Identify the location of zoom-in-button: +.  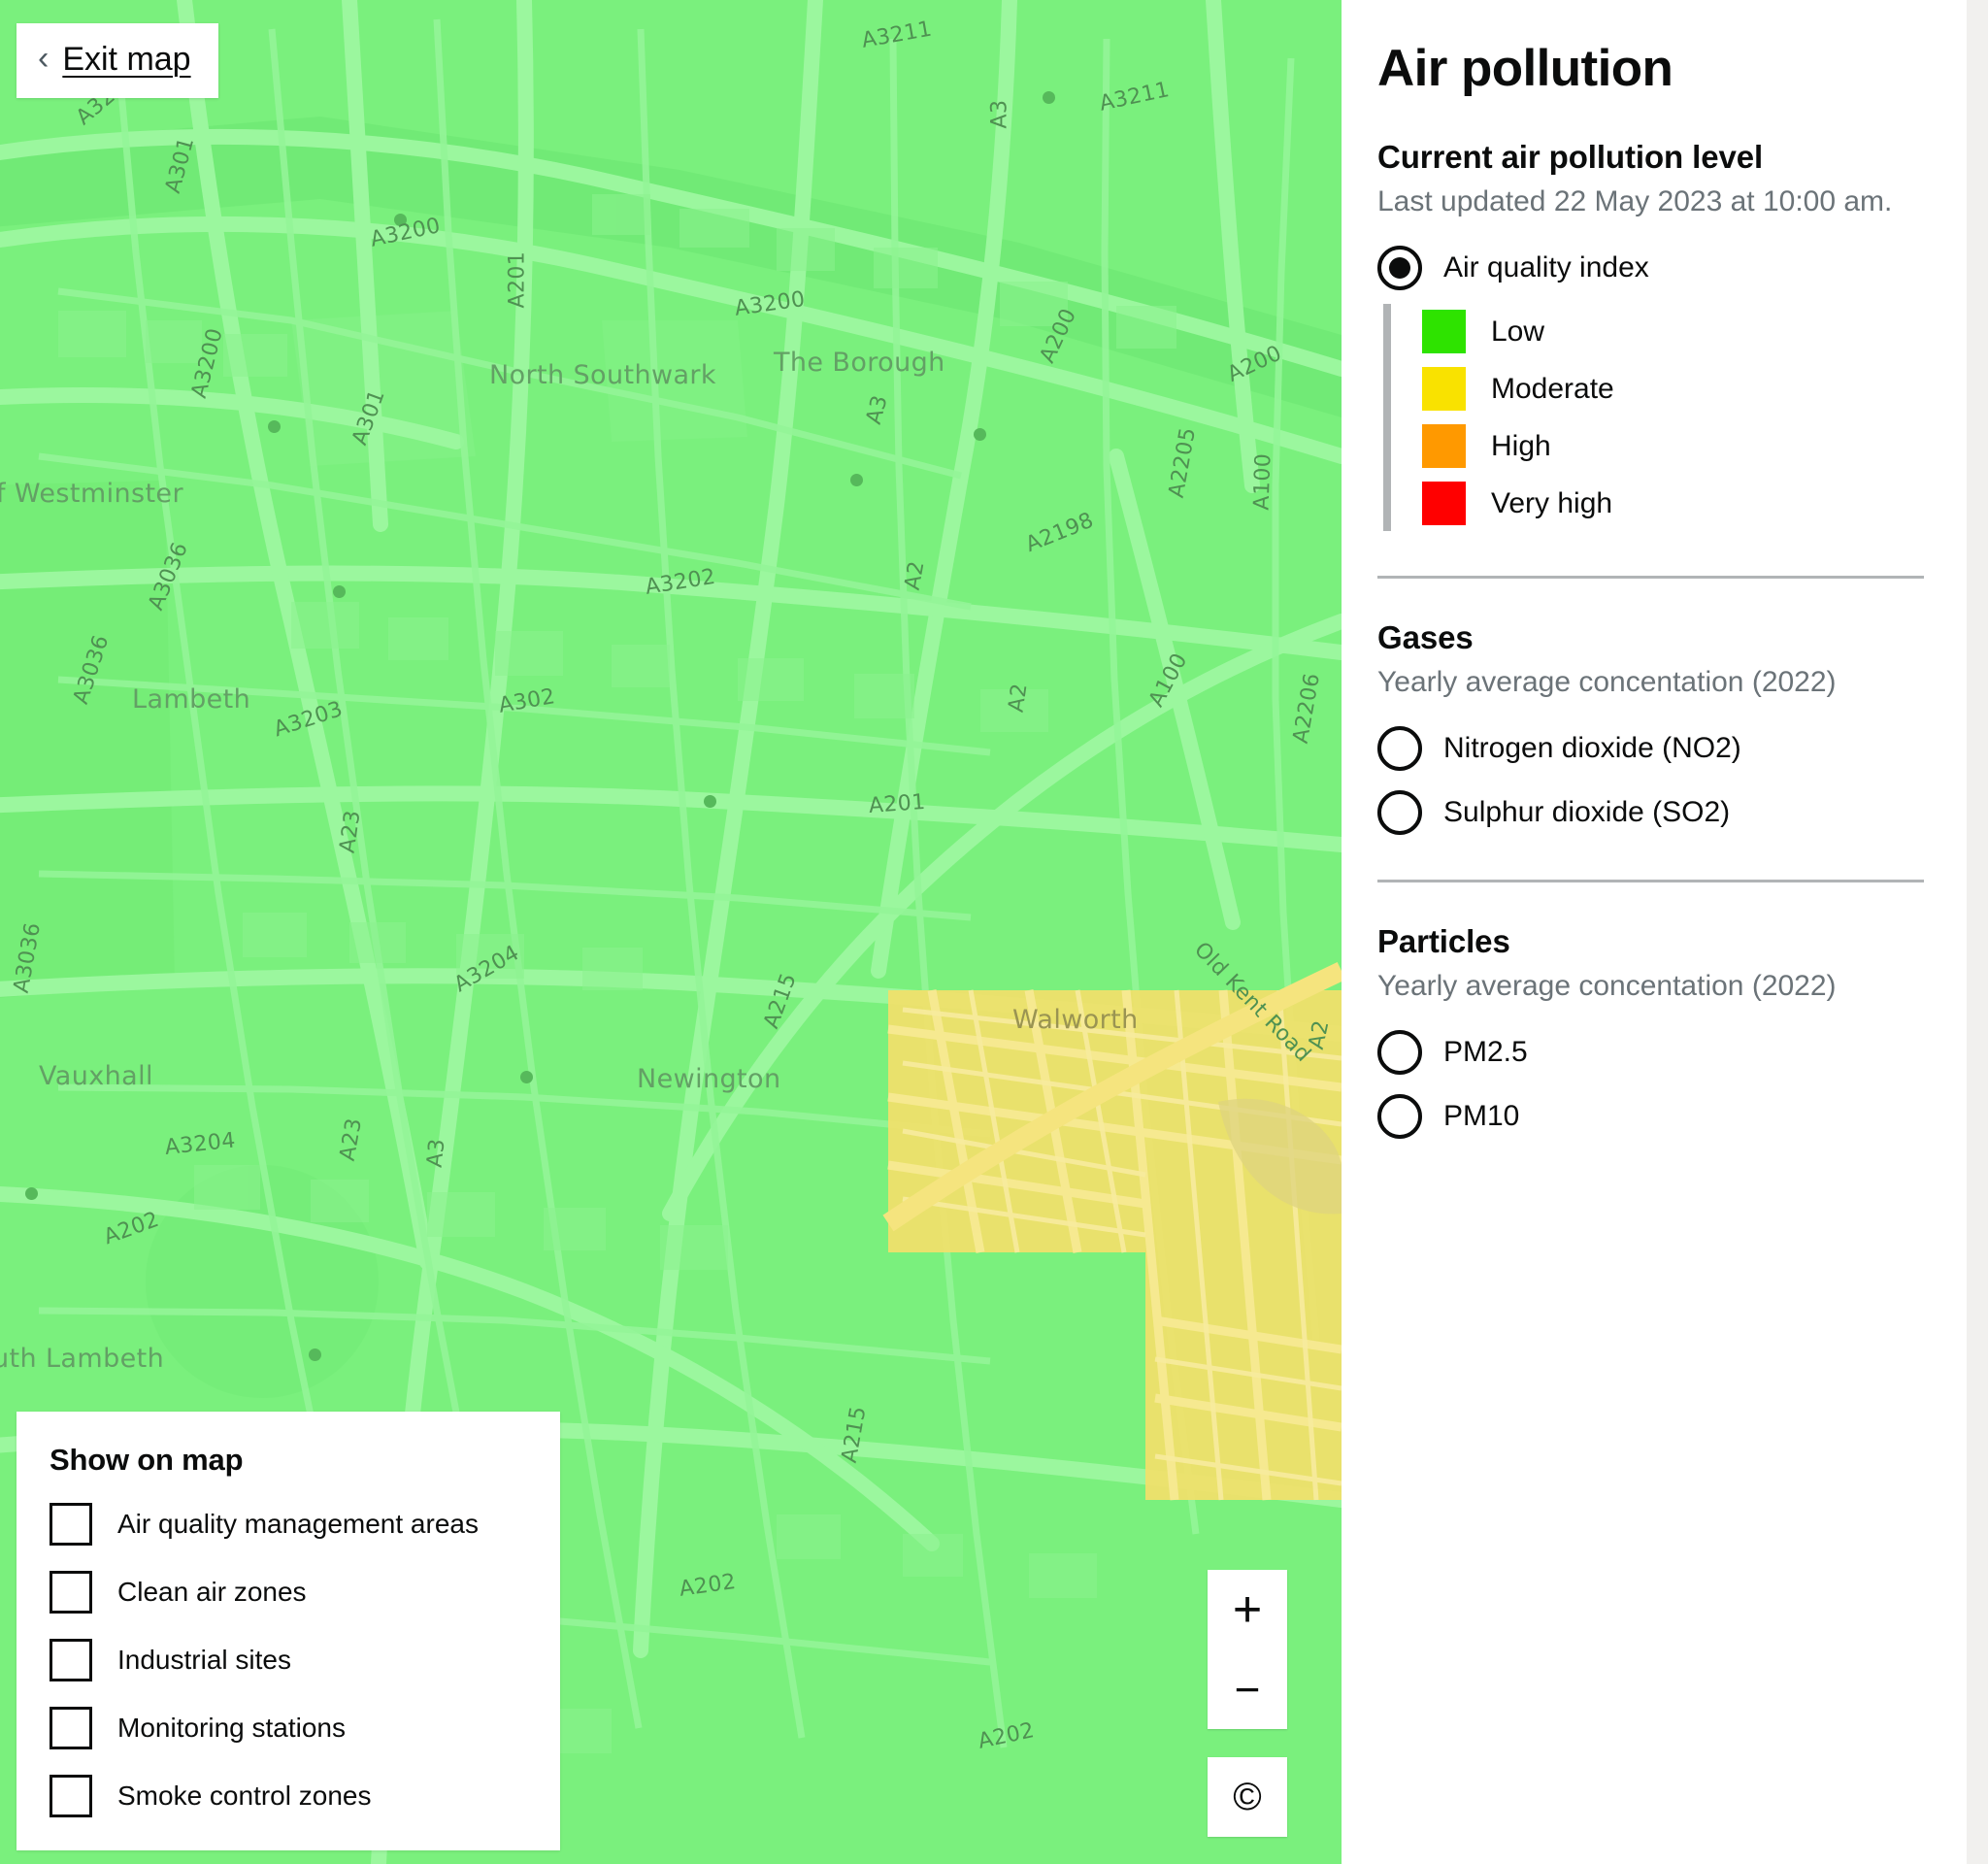
(1247, 1609).